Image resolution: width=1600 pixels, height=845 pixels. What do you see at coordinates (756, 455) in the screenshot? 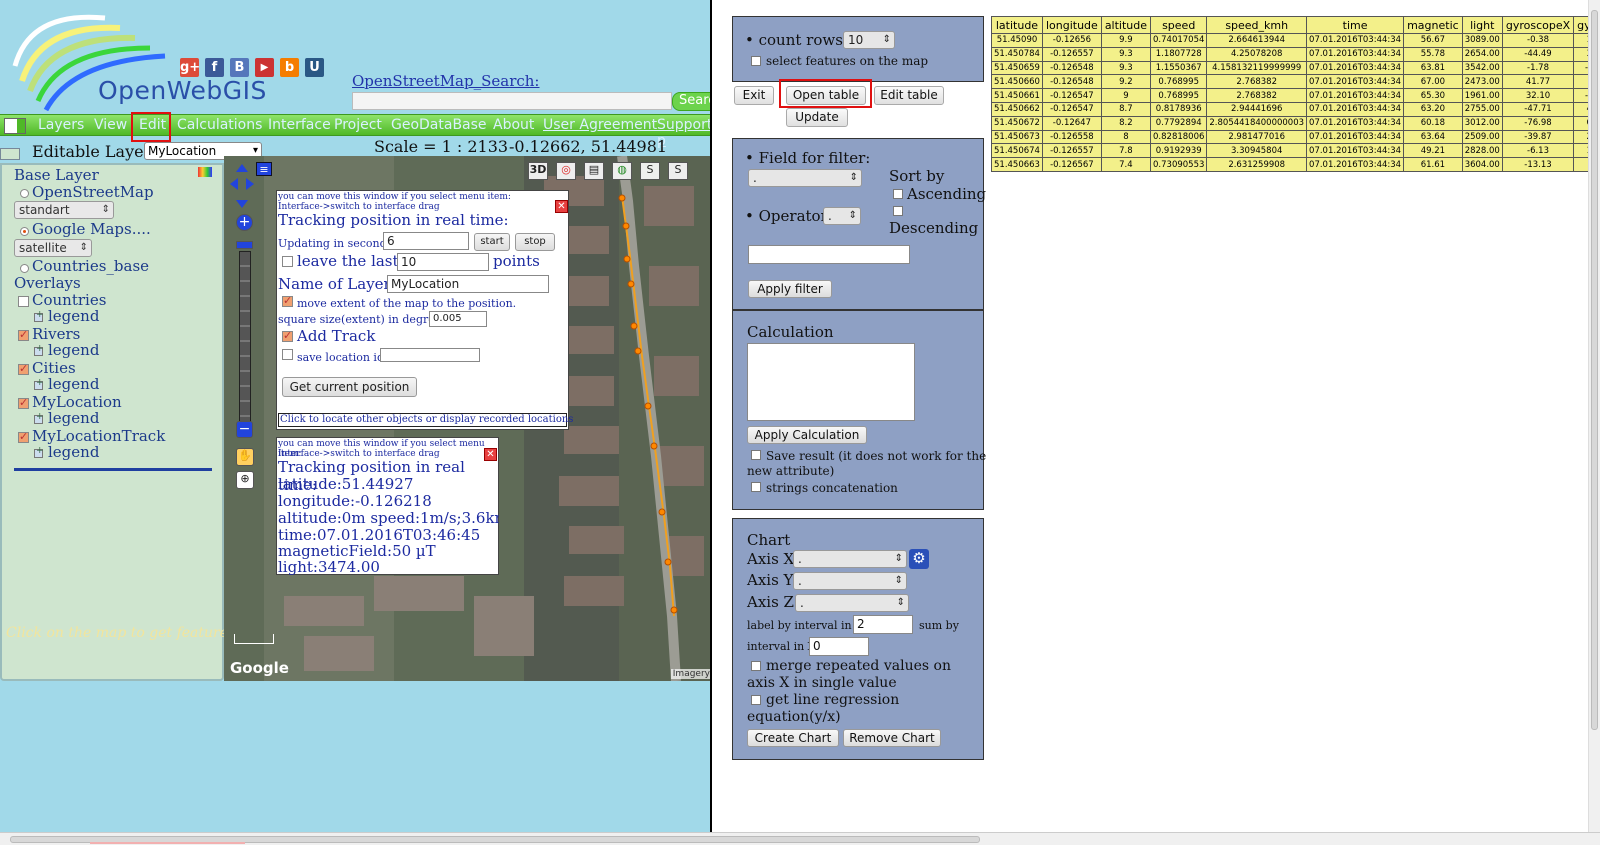
I see `save-result-checkbox` at bounding box center [756, 455].